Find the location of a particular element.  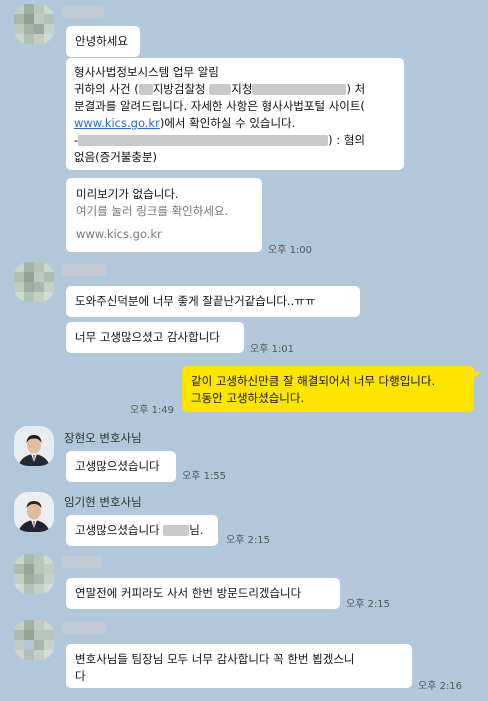

message-time: 오후 1:49 is located at coordinates (152, 410).